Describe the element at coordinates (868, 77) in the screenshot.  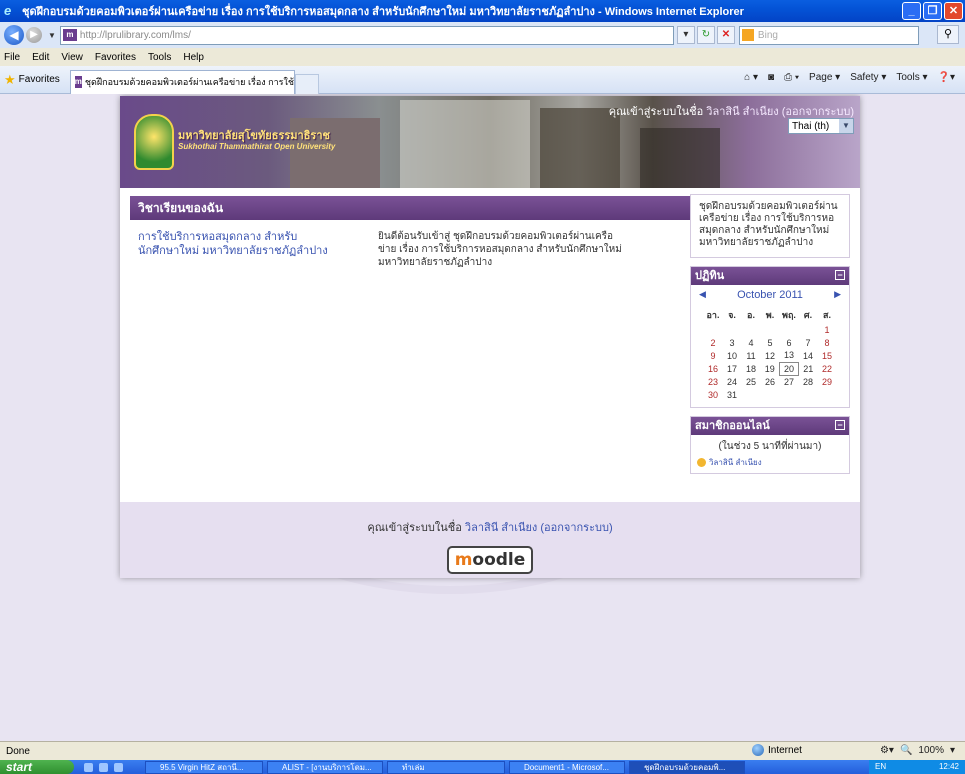
I see `safety-menu: Safety ▾` at that location.